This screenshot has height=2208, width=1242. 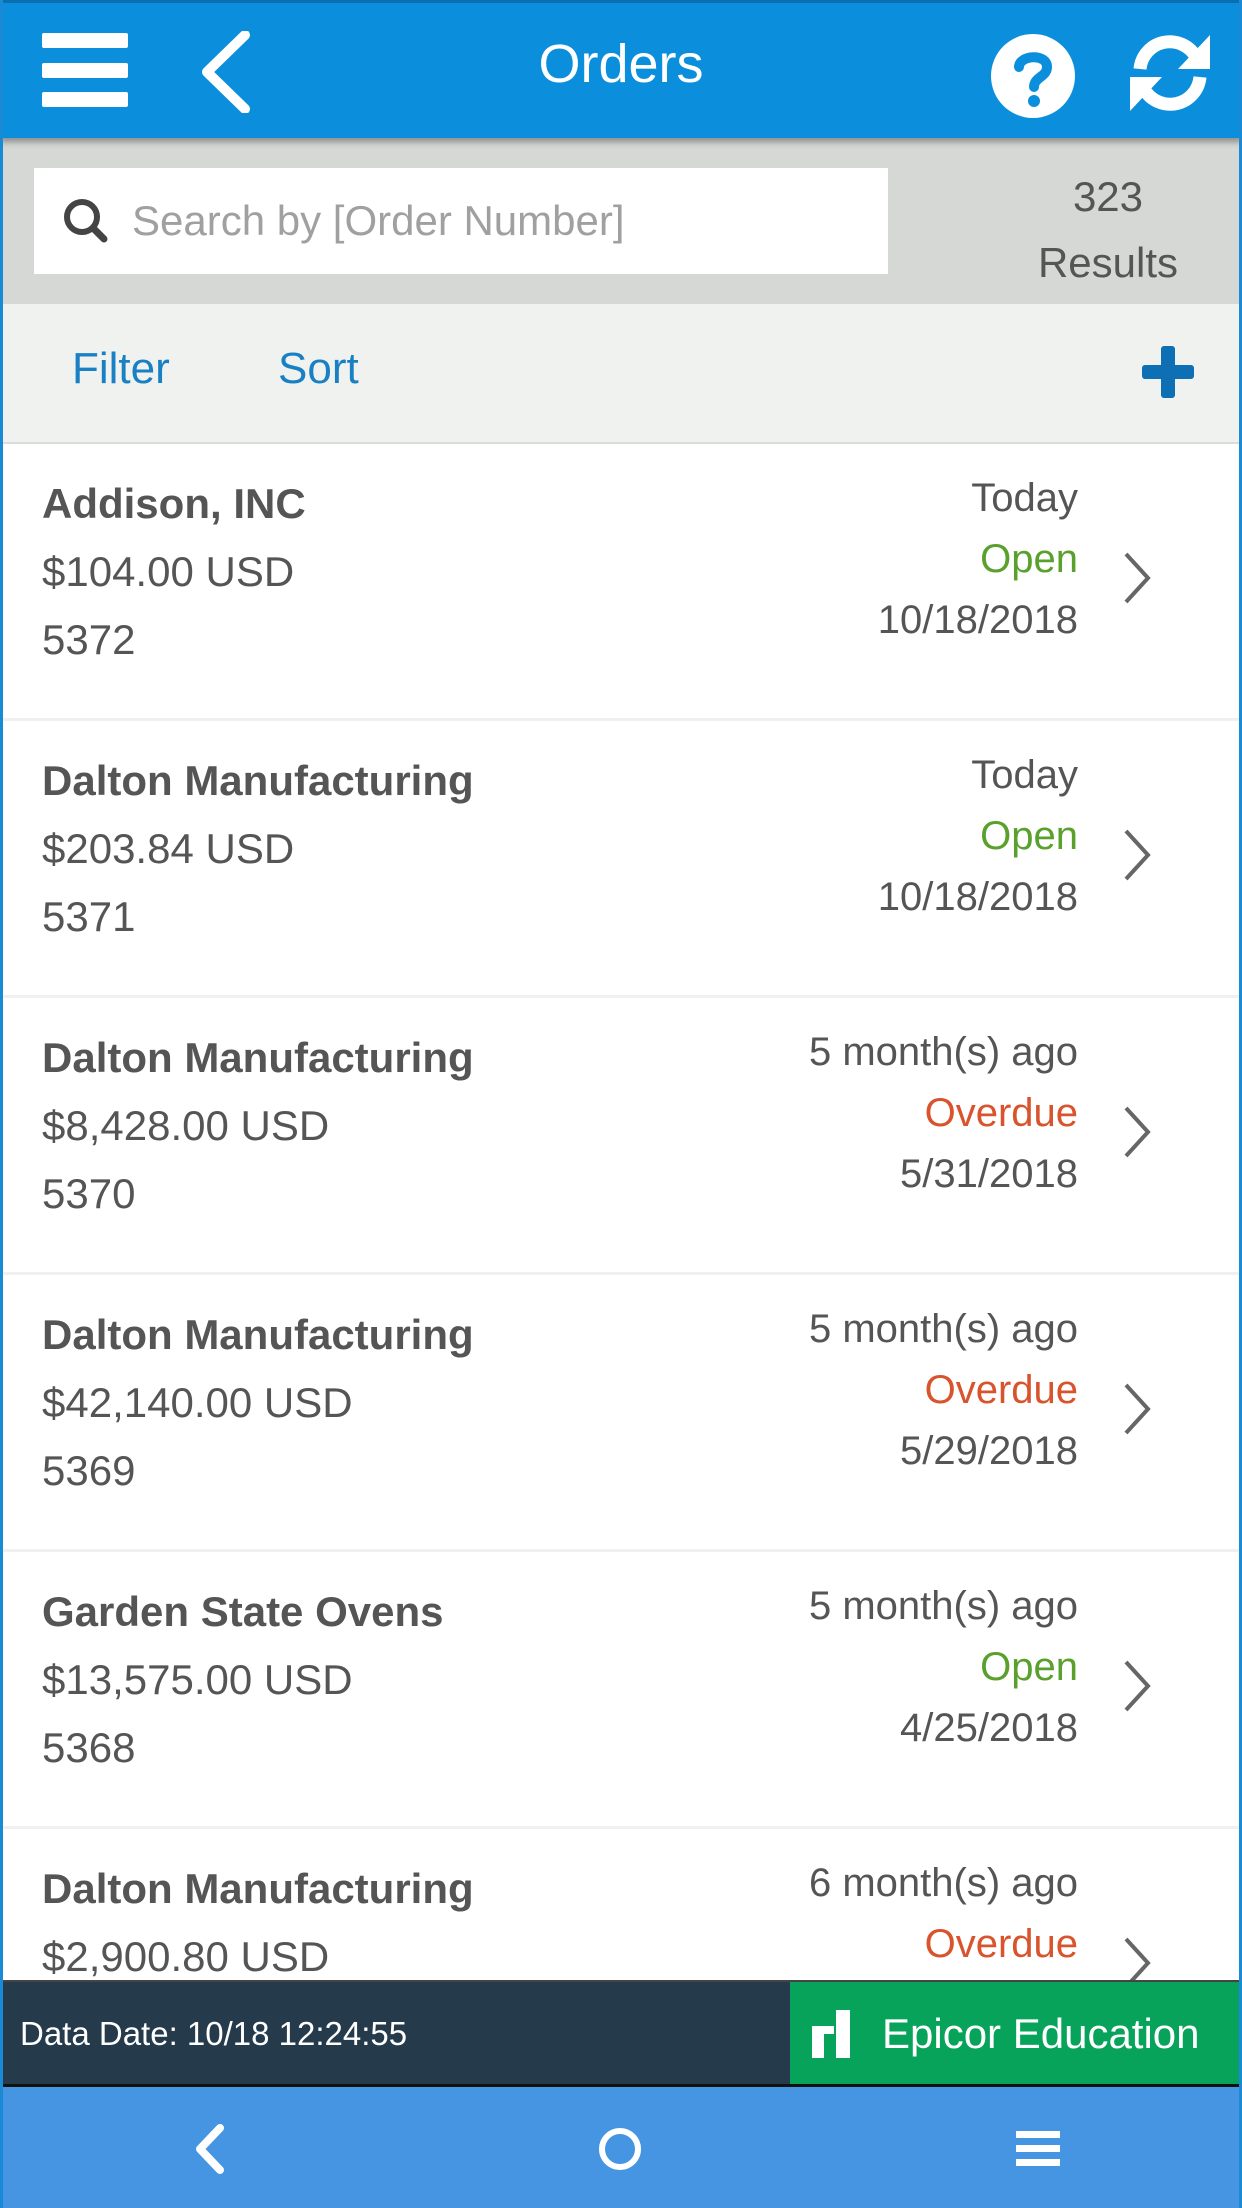 What do you see at coordinates (89, 916) in the screenshot?
I see `order-number: 5371` at bounding box center [89, 916].